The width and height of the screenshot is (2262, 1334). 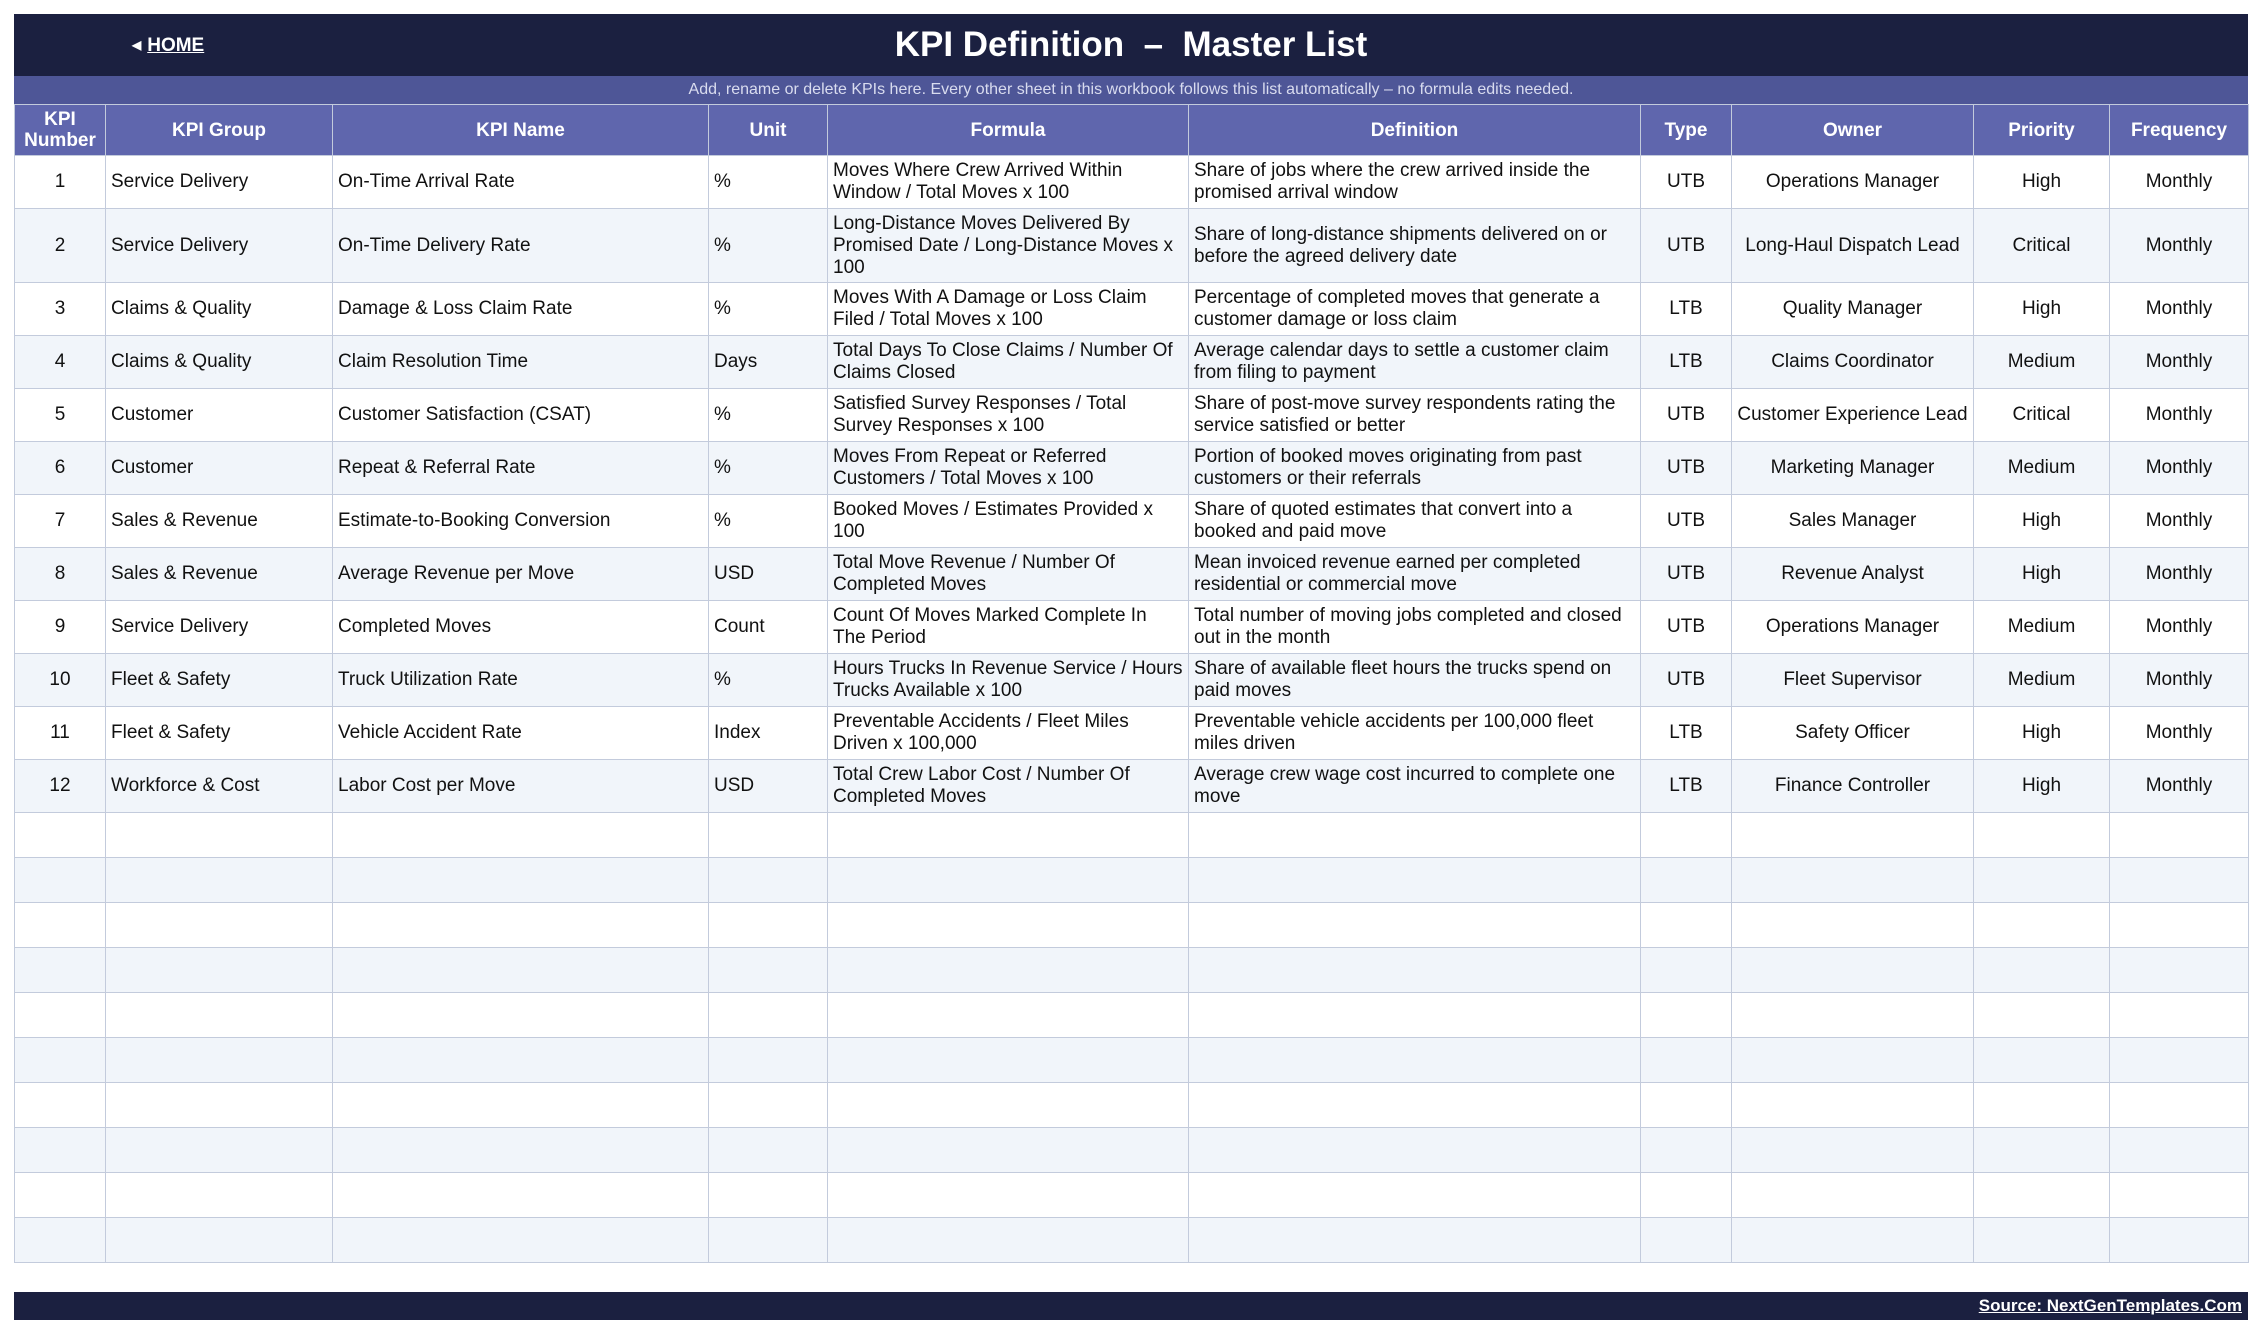 What do you see at coordinates (60, 468) in the screenshot?
I see `kpi-number-cell: 6` at bounding box center [60, 468].